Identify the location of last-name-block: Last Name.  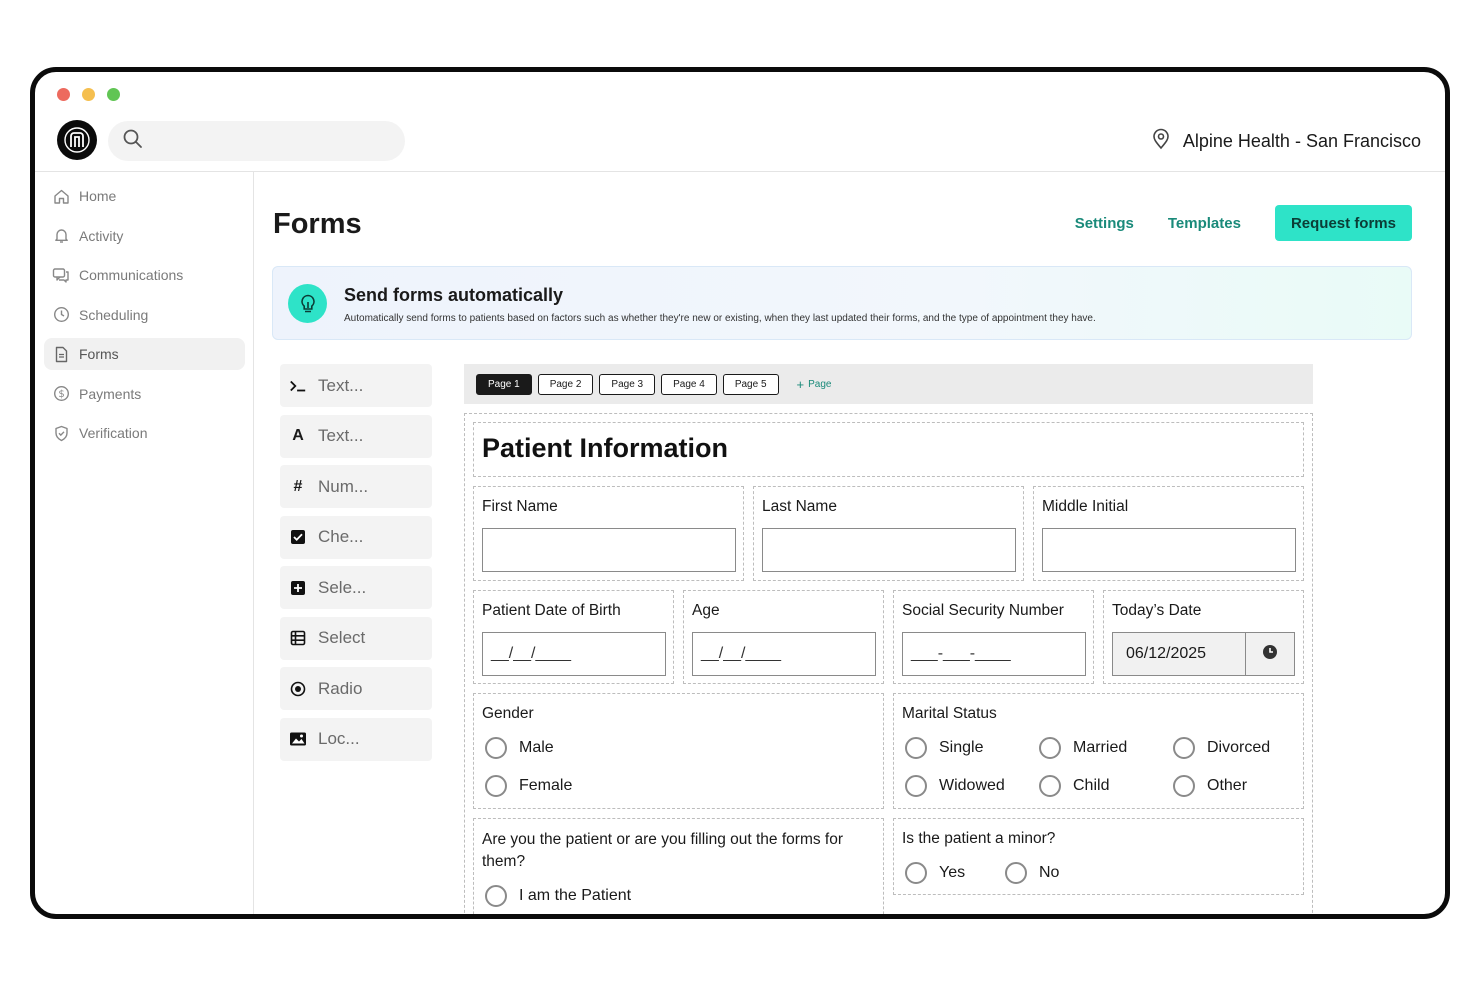
(888, 533).